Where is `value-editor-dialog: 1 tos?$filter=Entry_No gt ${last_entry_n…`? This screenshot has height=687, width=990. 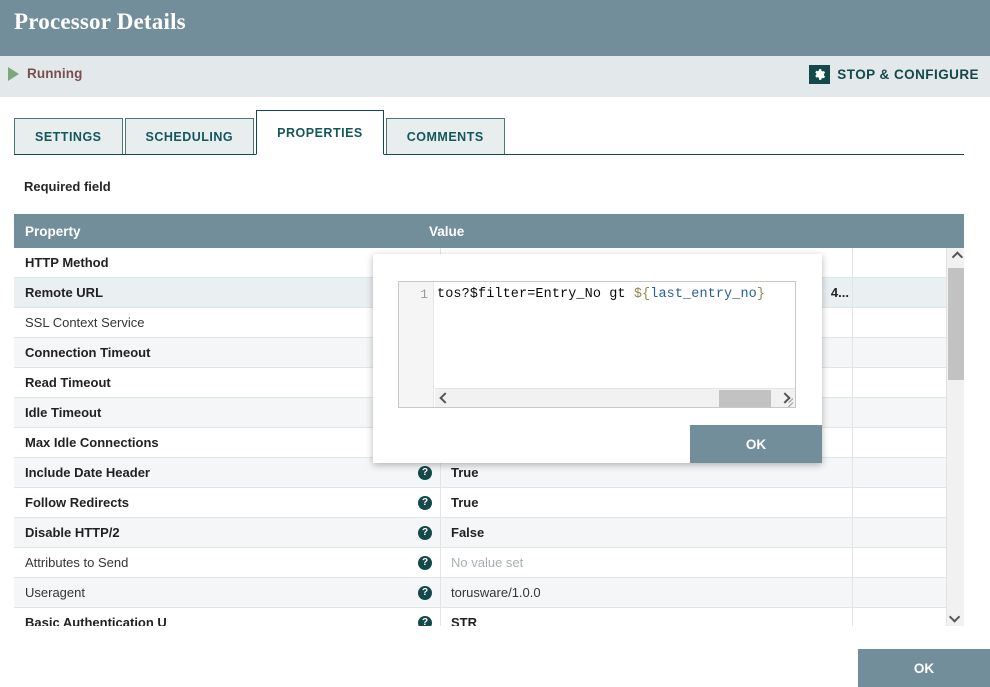 value-editor-dialog: 1 tos?$filter=Entry_No gt ${last_entry_n… is located at coordinates (597, 358).